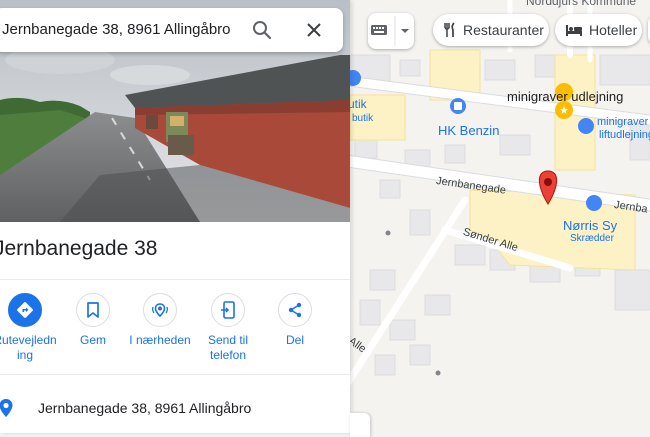 Image resolution: width=650 pixels, height=437 pixels. Describe the element at coordinates (314, 30) in the screenshot. I see `close-icon` at that location.